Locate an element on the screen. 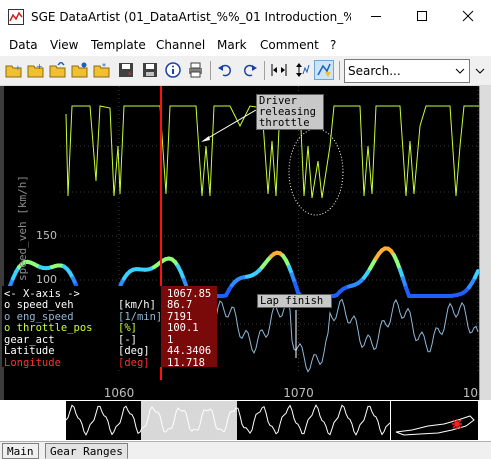 The image size is (491, 459). speed-trace-segment is located at coordinates (476, 274).